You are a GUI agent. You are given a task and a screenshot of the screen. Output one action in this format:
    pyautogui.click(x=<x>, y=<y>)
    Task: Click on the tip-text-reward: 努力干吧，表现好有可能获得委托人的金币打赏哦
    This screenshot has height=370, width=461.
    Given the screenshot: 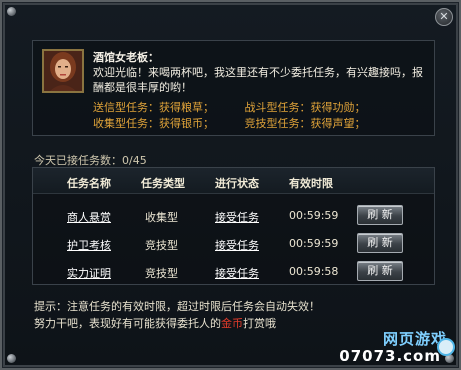 What is the action you would take?
    pyautogui.click(x=155, y=323)
    